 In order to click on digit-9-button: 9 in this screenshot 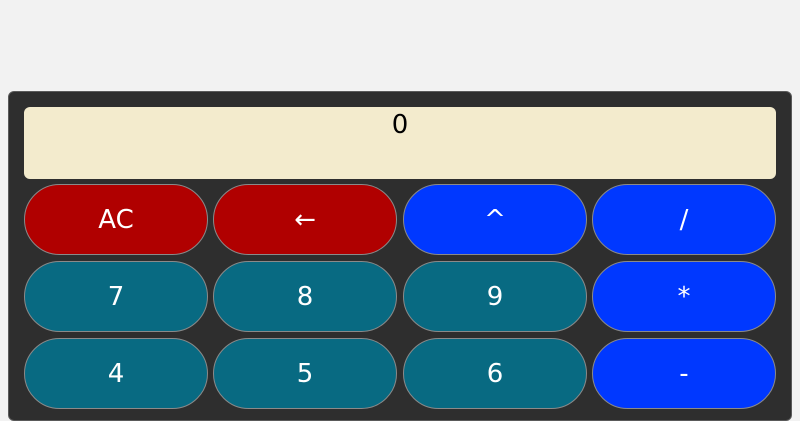, I will do `click(495, 296)`.